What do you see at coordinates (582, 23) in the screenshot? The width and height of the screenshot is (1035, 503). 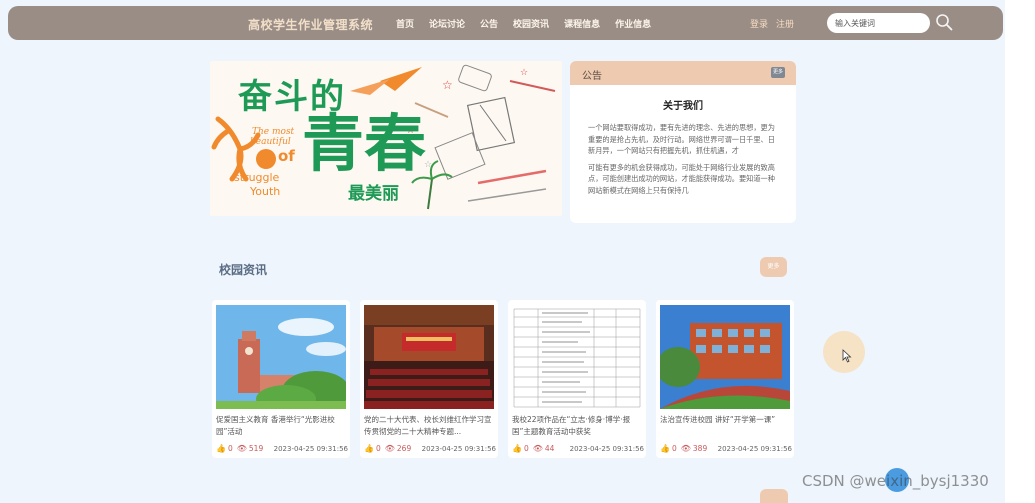 I see `nav-item-courses: 课程信息` at bounding box center [582, 23].